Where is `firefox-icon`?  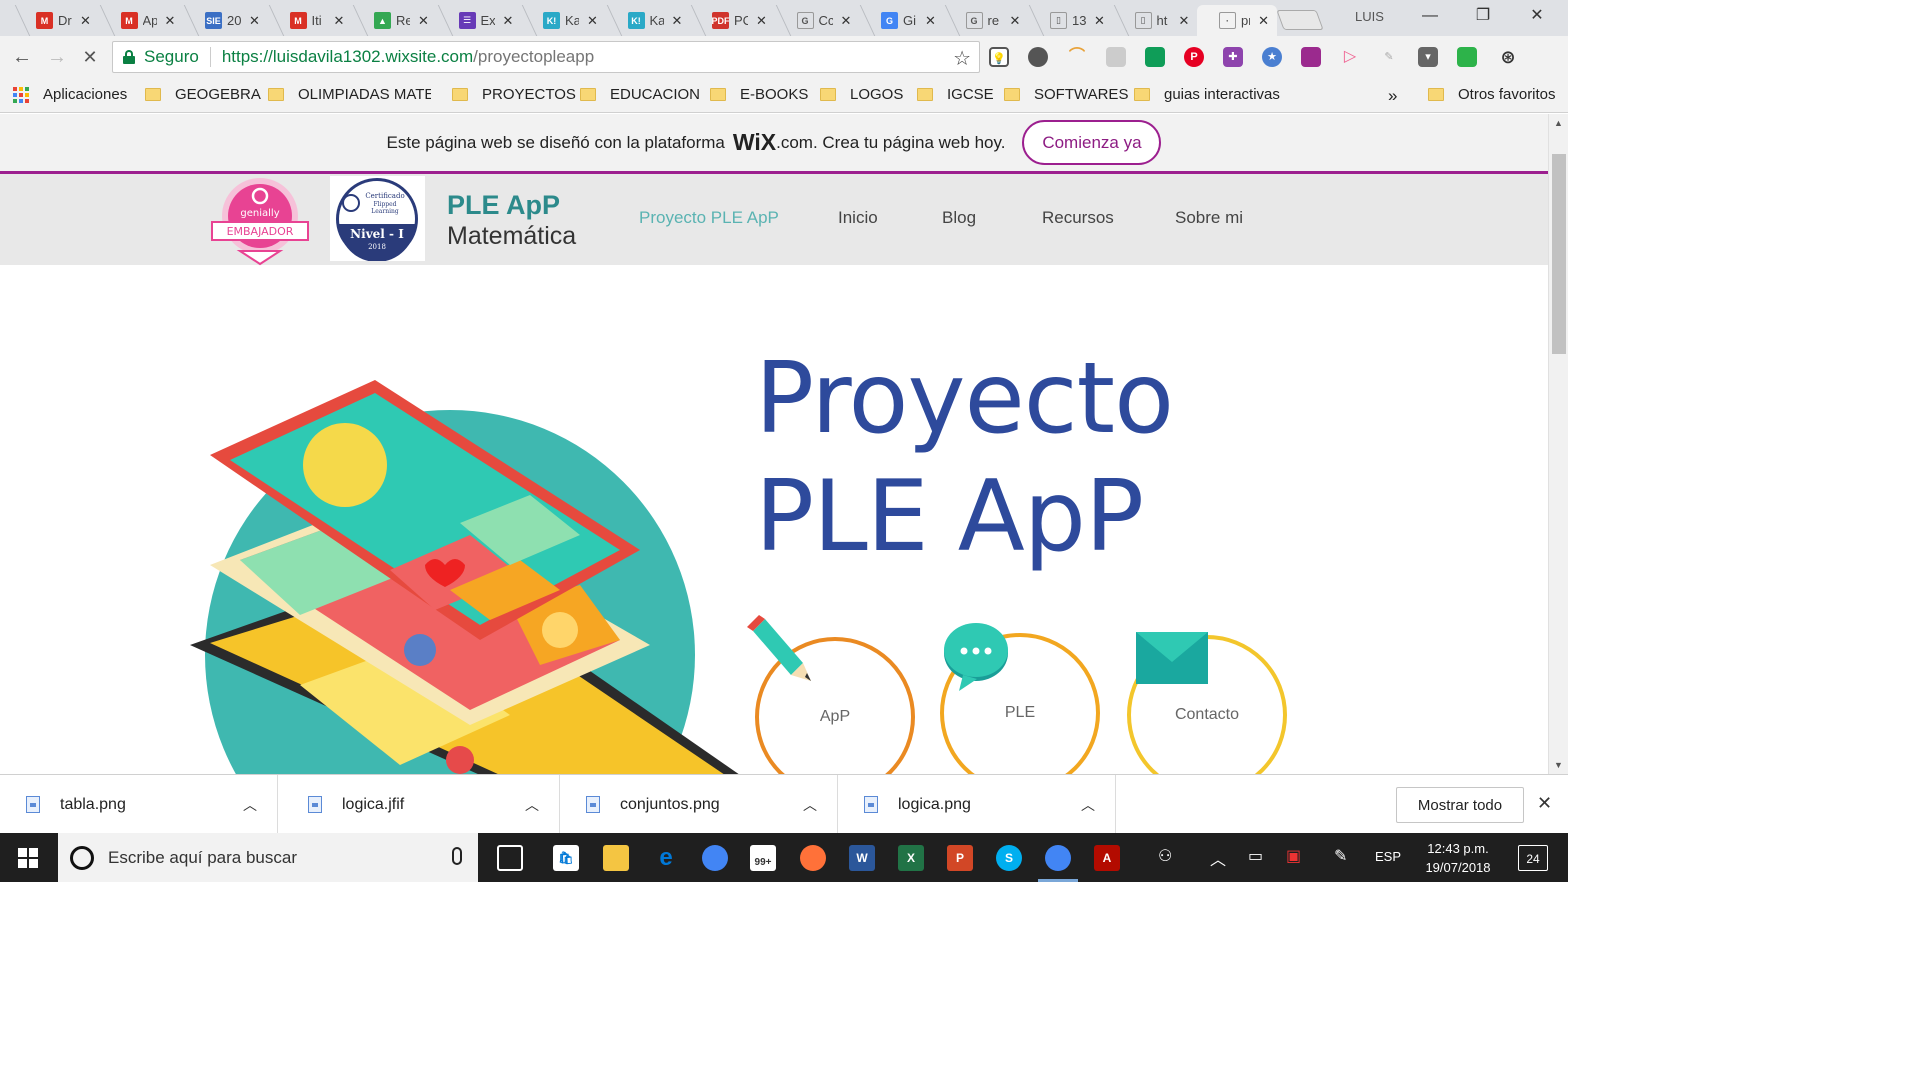 firefox-icon is located at coordinates (813, 858).